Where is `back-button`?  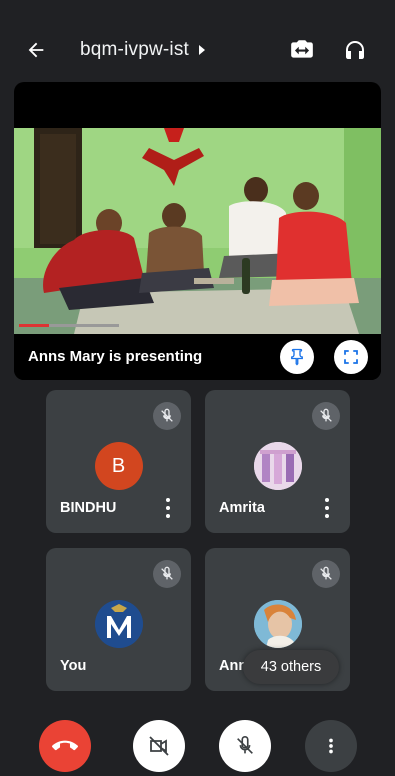 back-button is located at coordinates (36, 50).